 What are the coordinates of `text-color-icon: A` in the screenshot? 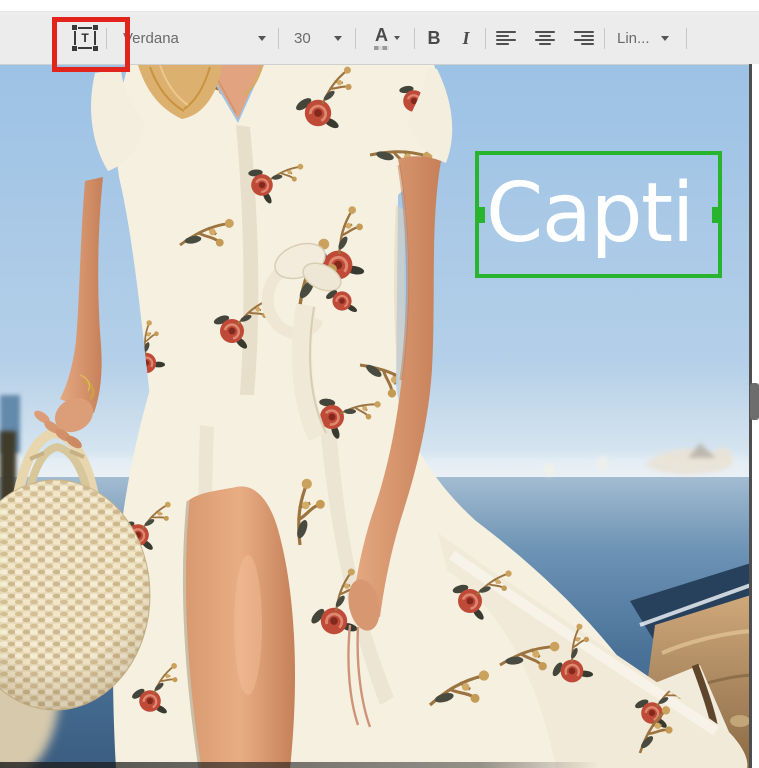 It's located at (381, 37).